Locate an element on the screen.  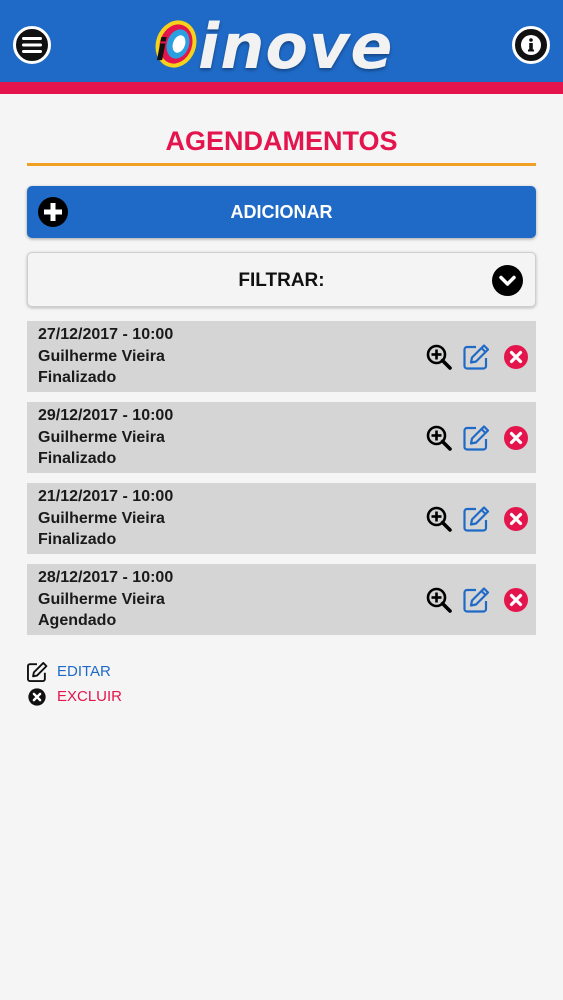
appointment-datetime: 29/12/2017 - 10:00 is located at coordinates (106, 415).